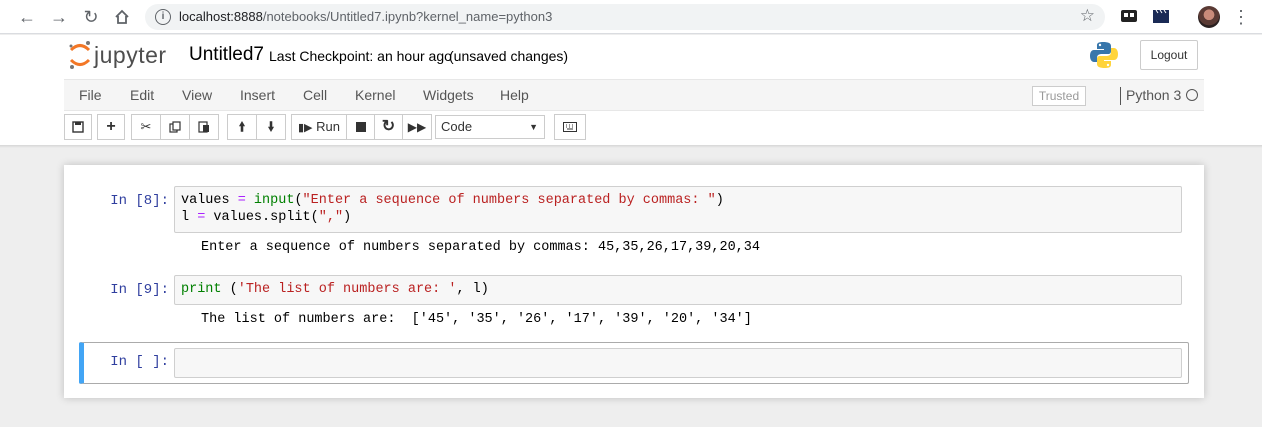  What do you see at coordinates (1104, 55) in the screenshot?
I see `python-logo-icon` at bounding box center [1104, 55].